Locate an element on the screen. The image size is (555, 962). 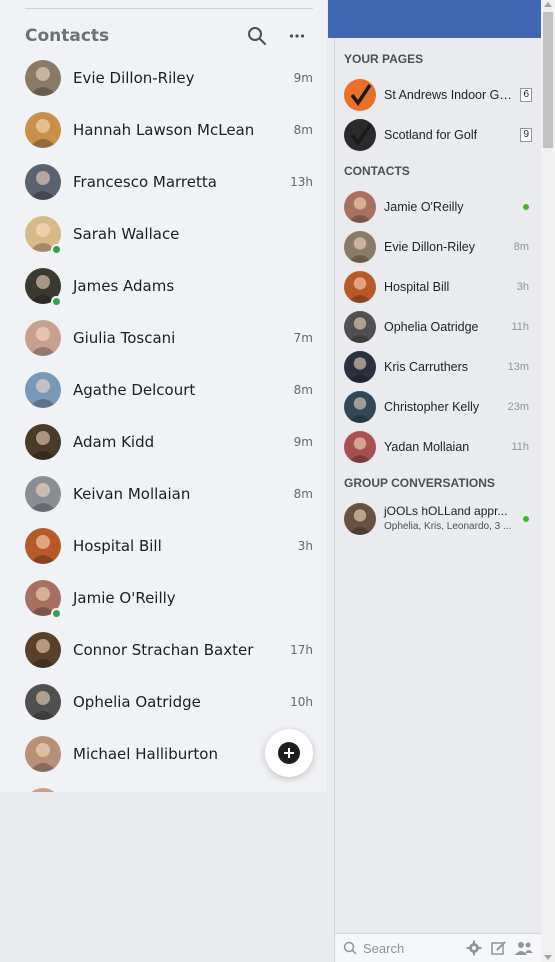
sidebar-contact-item: Evie Dillon-Riley 8m is located at coordinates (438, 247).